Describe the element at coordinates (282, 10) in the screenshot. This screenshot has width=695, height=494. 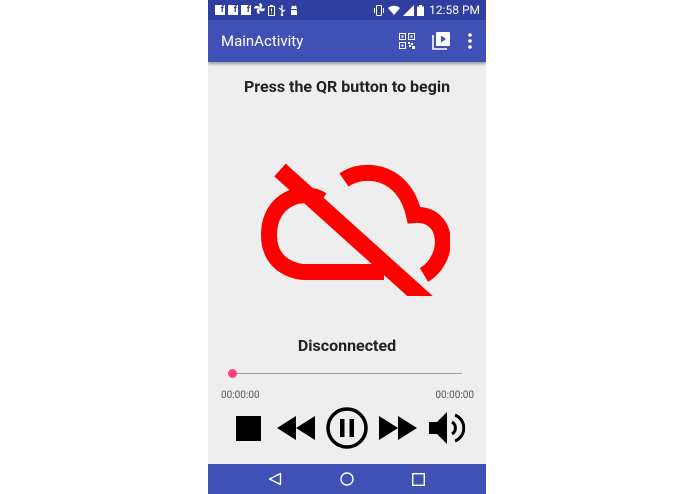
I see `usb-icon` at that location.